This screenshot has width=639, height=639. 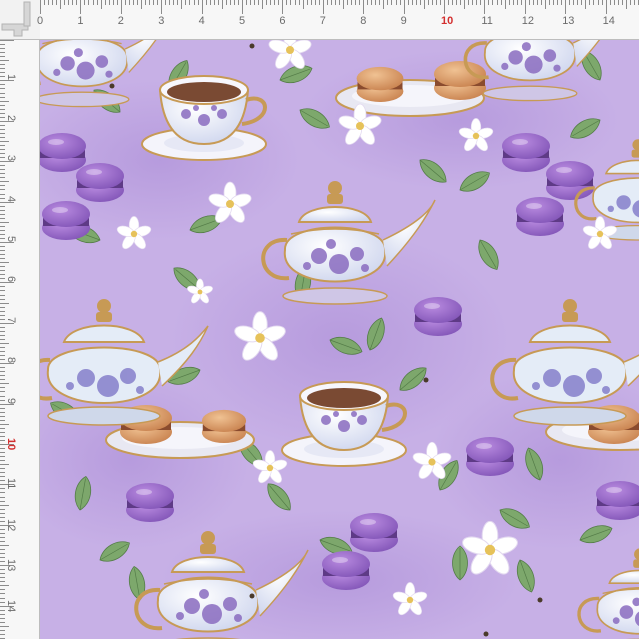 I want to click on ruler-left-label: 5, so click(x=11, y=239).